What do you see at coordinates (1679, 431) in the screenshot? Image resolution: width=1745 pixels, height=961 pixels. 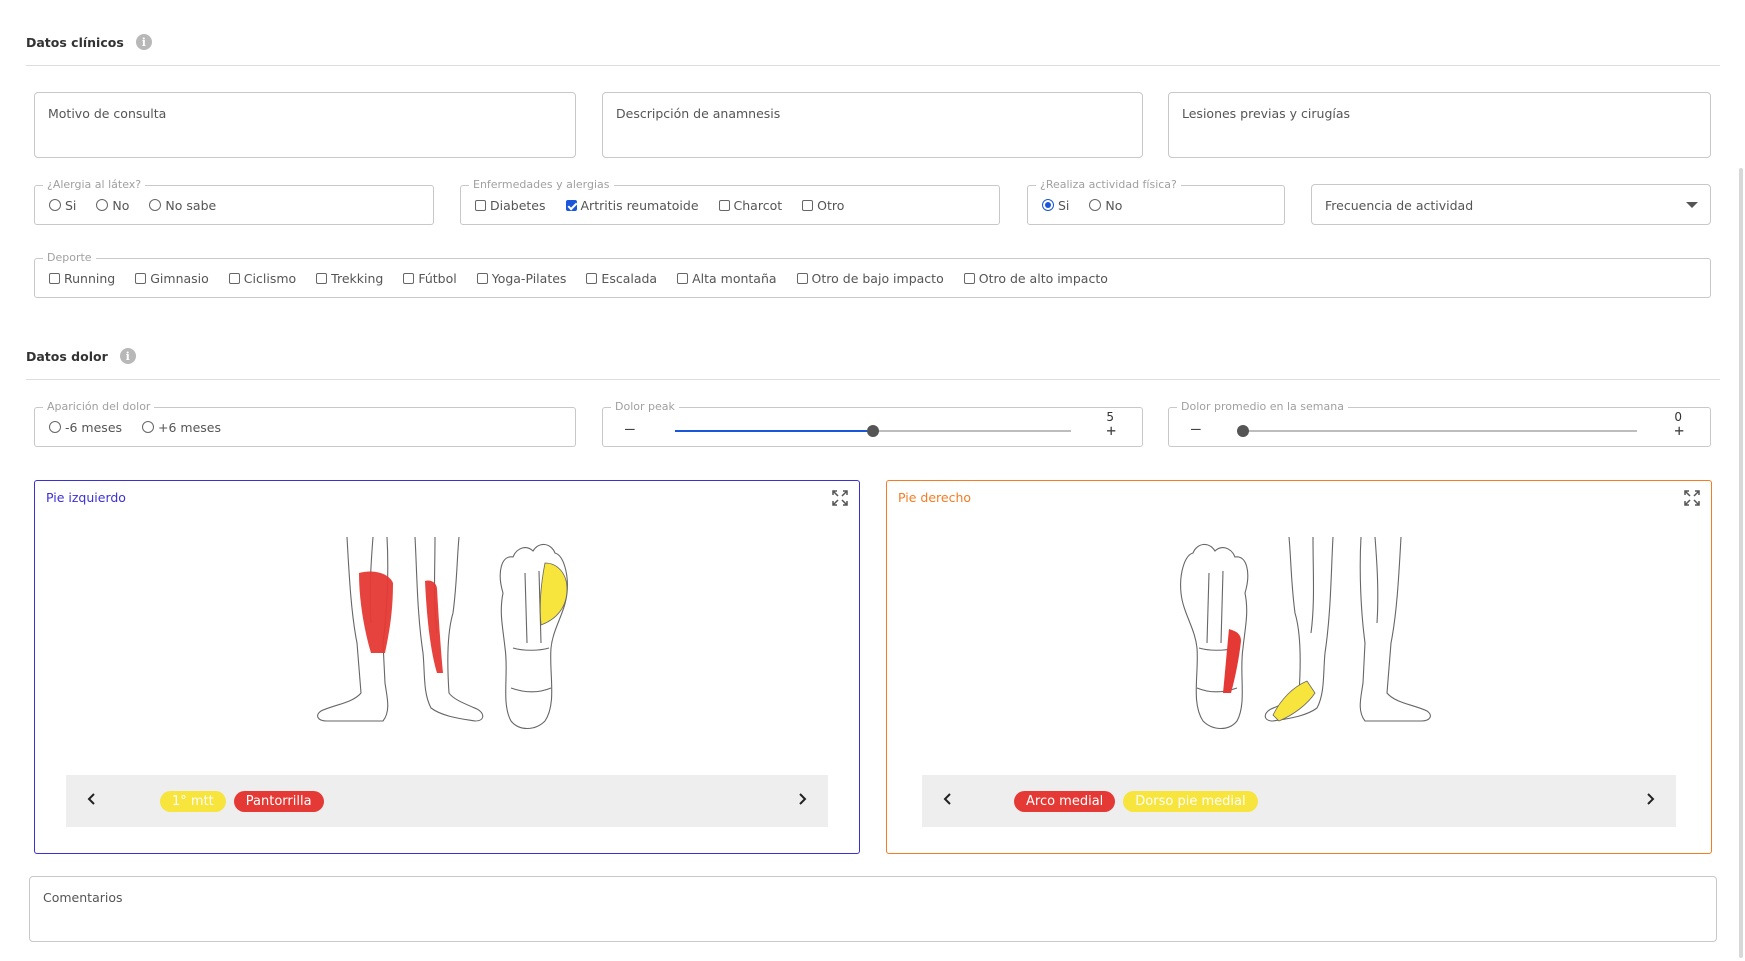 I see `dolor-promedio-increment-button: +` at bounding box center [1679, 431].